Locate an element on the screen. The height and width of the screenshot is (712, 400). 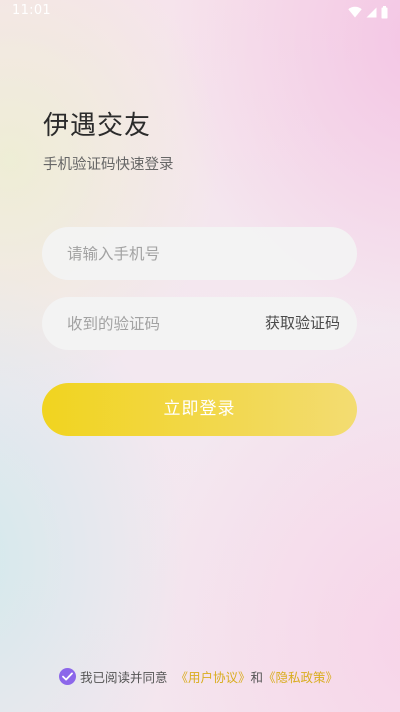
signal-icon is located at coordinates (371, 12).